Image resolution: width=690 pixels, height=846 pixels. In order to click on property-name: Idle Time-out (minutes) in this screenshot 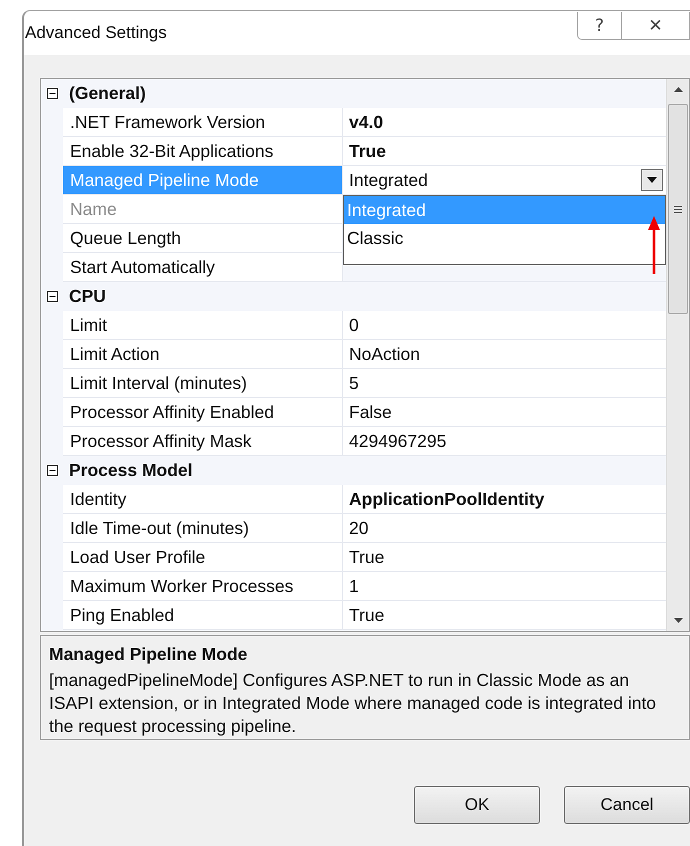, I will do `click(203, 528)`.